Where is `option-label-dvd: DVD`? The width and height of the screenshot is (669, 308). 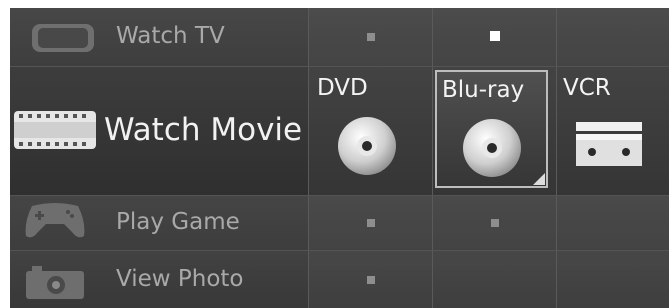 option-label-dvd: DVD is located at coordinates (342, 88).